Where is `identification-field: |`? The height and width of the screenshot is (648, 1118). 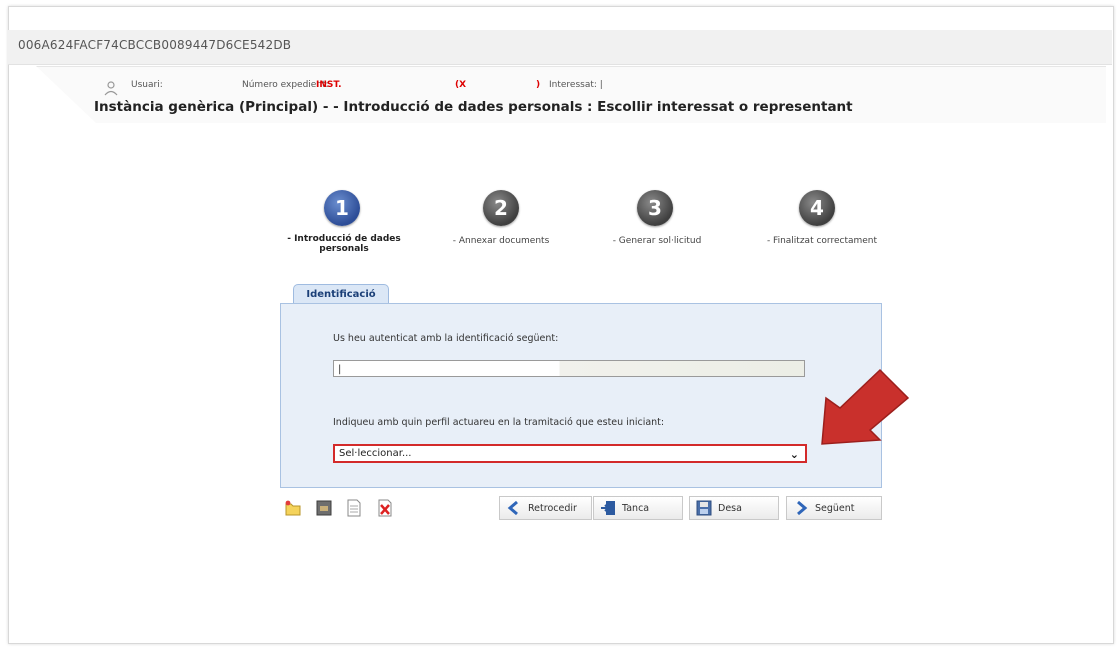 identification-field: | is located at coordinates (569, 368).